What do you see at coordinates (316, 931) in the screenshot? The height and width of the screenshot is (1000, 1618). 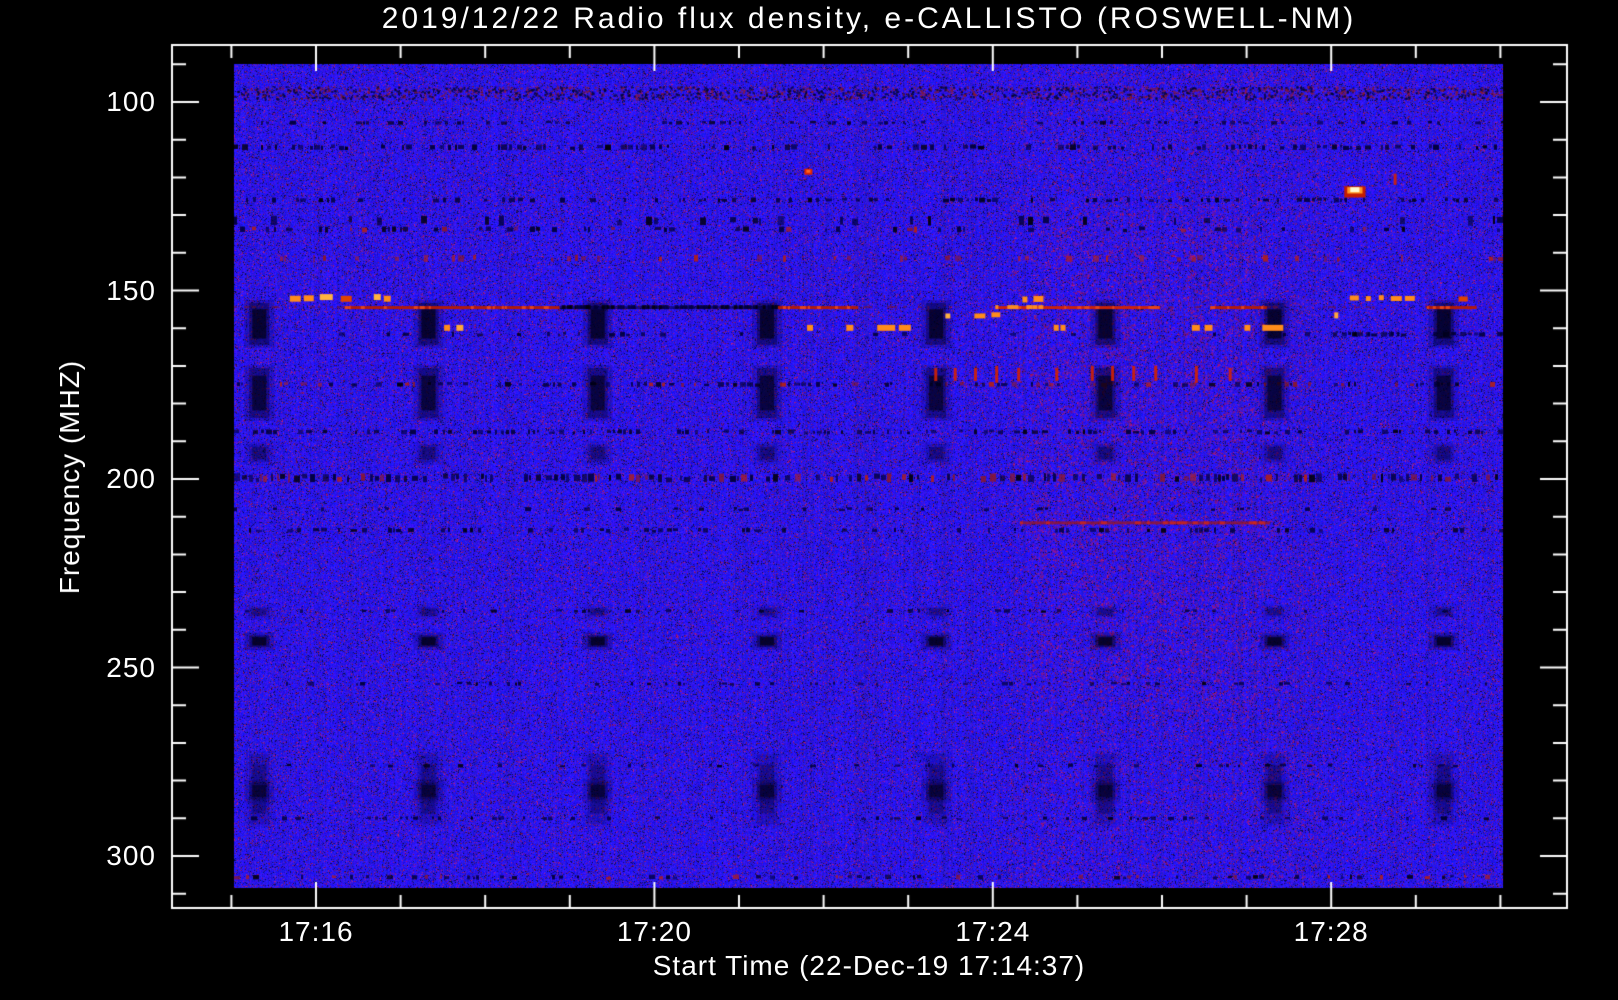 I see `x-tick-label: 17:16` at bounding box center [316, 931].